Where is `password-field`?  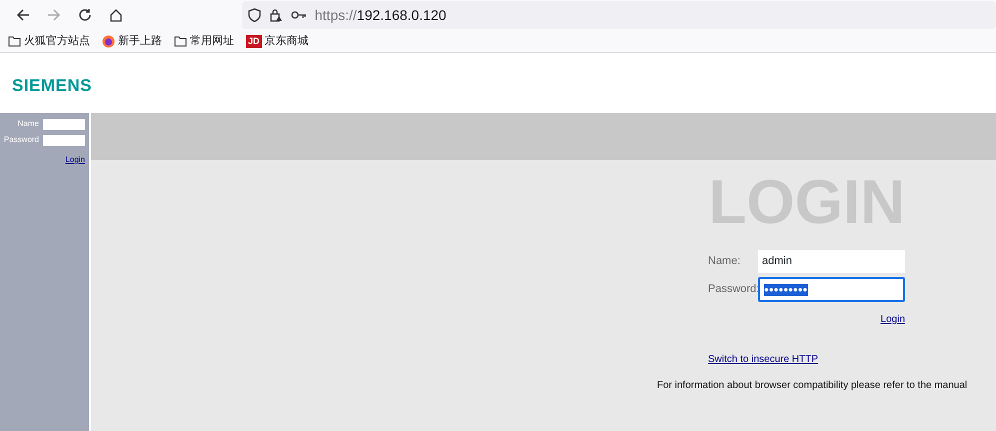 password-field is located at coordinates (64, 140).